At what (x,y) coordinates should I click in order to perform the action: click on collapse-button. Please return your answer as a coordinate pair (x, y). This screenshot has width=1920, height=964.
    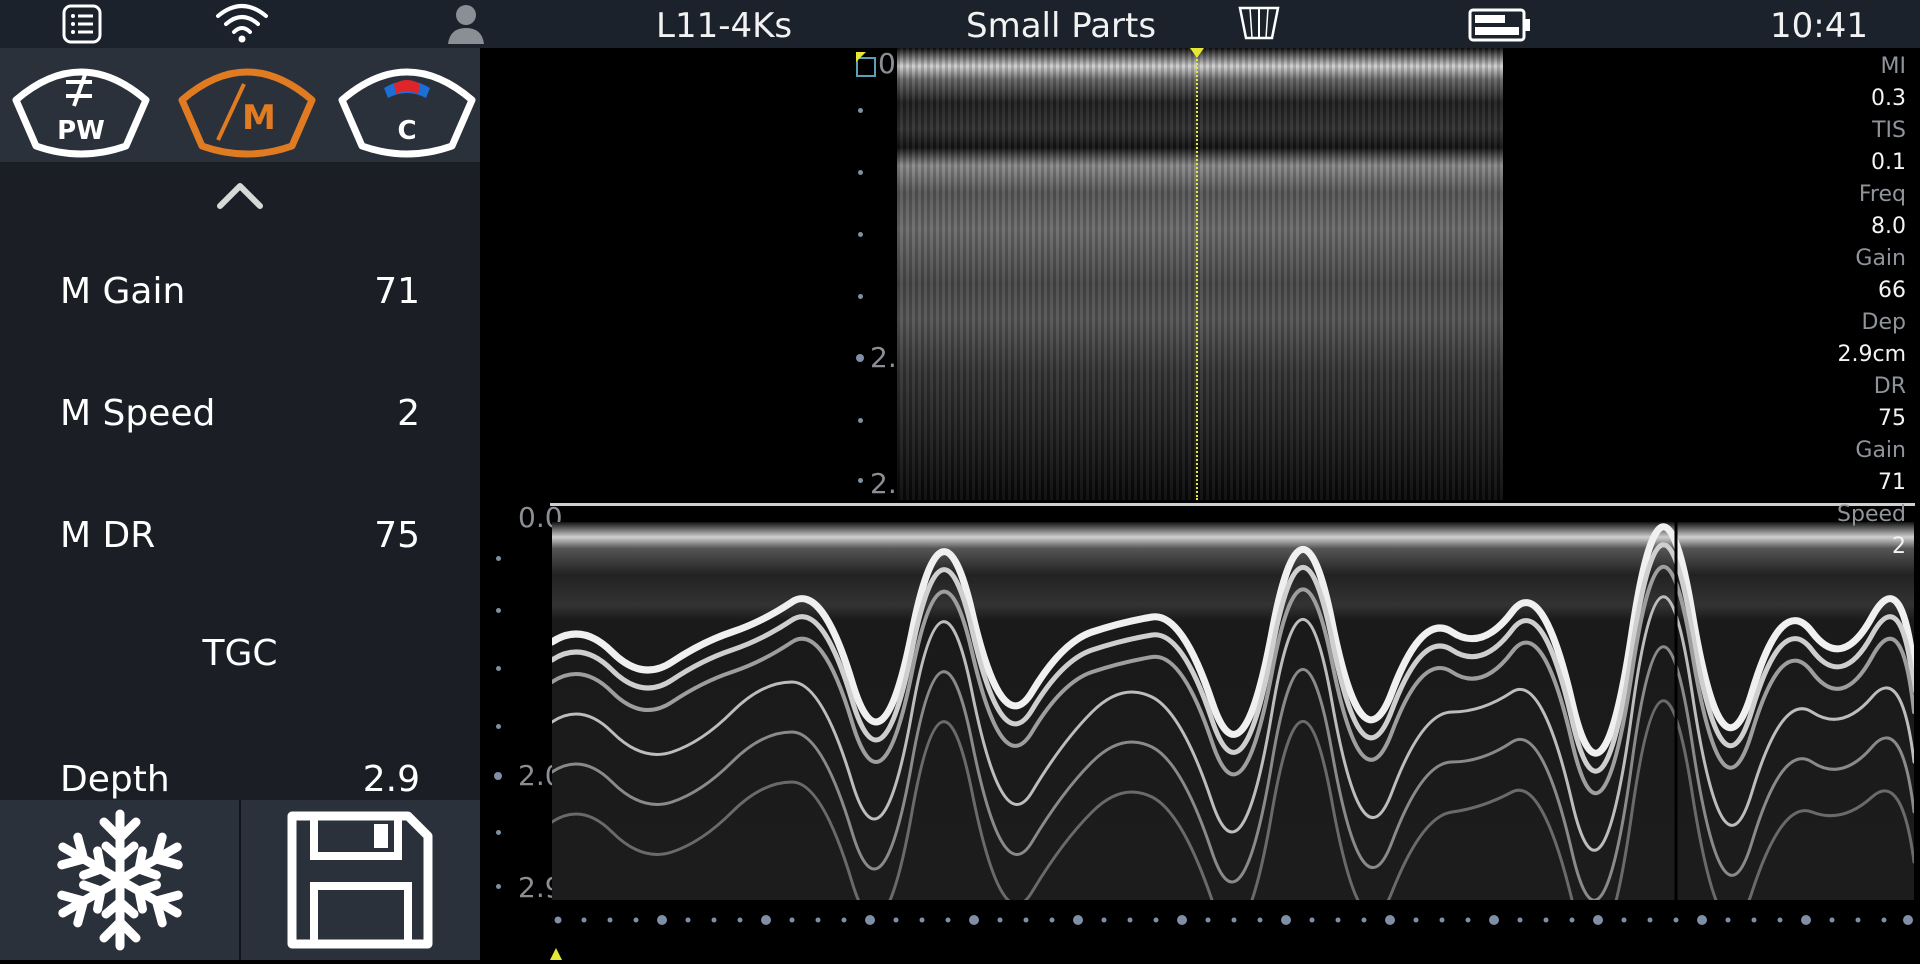
    Looking at the image, I should click on (240, 196).